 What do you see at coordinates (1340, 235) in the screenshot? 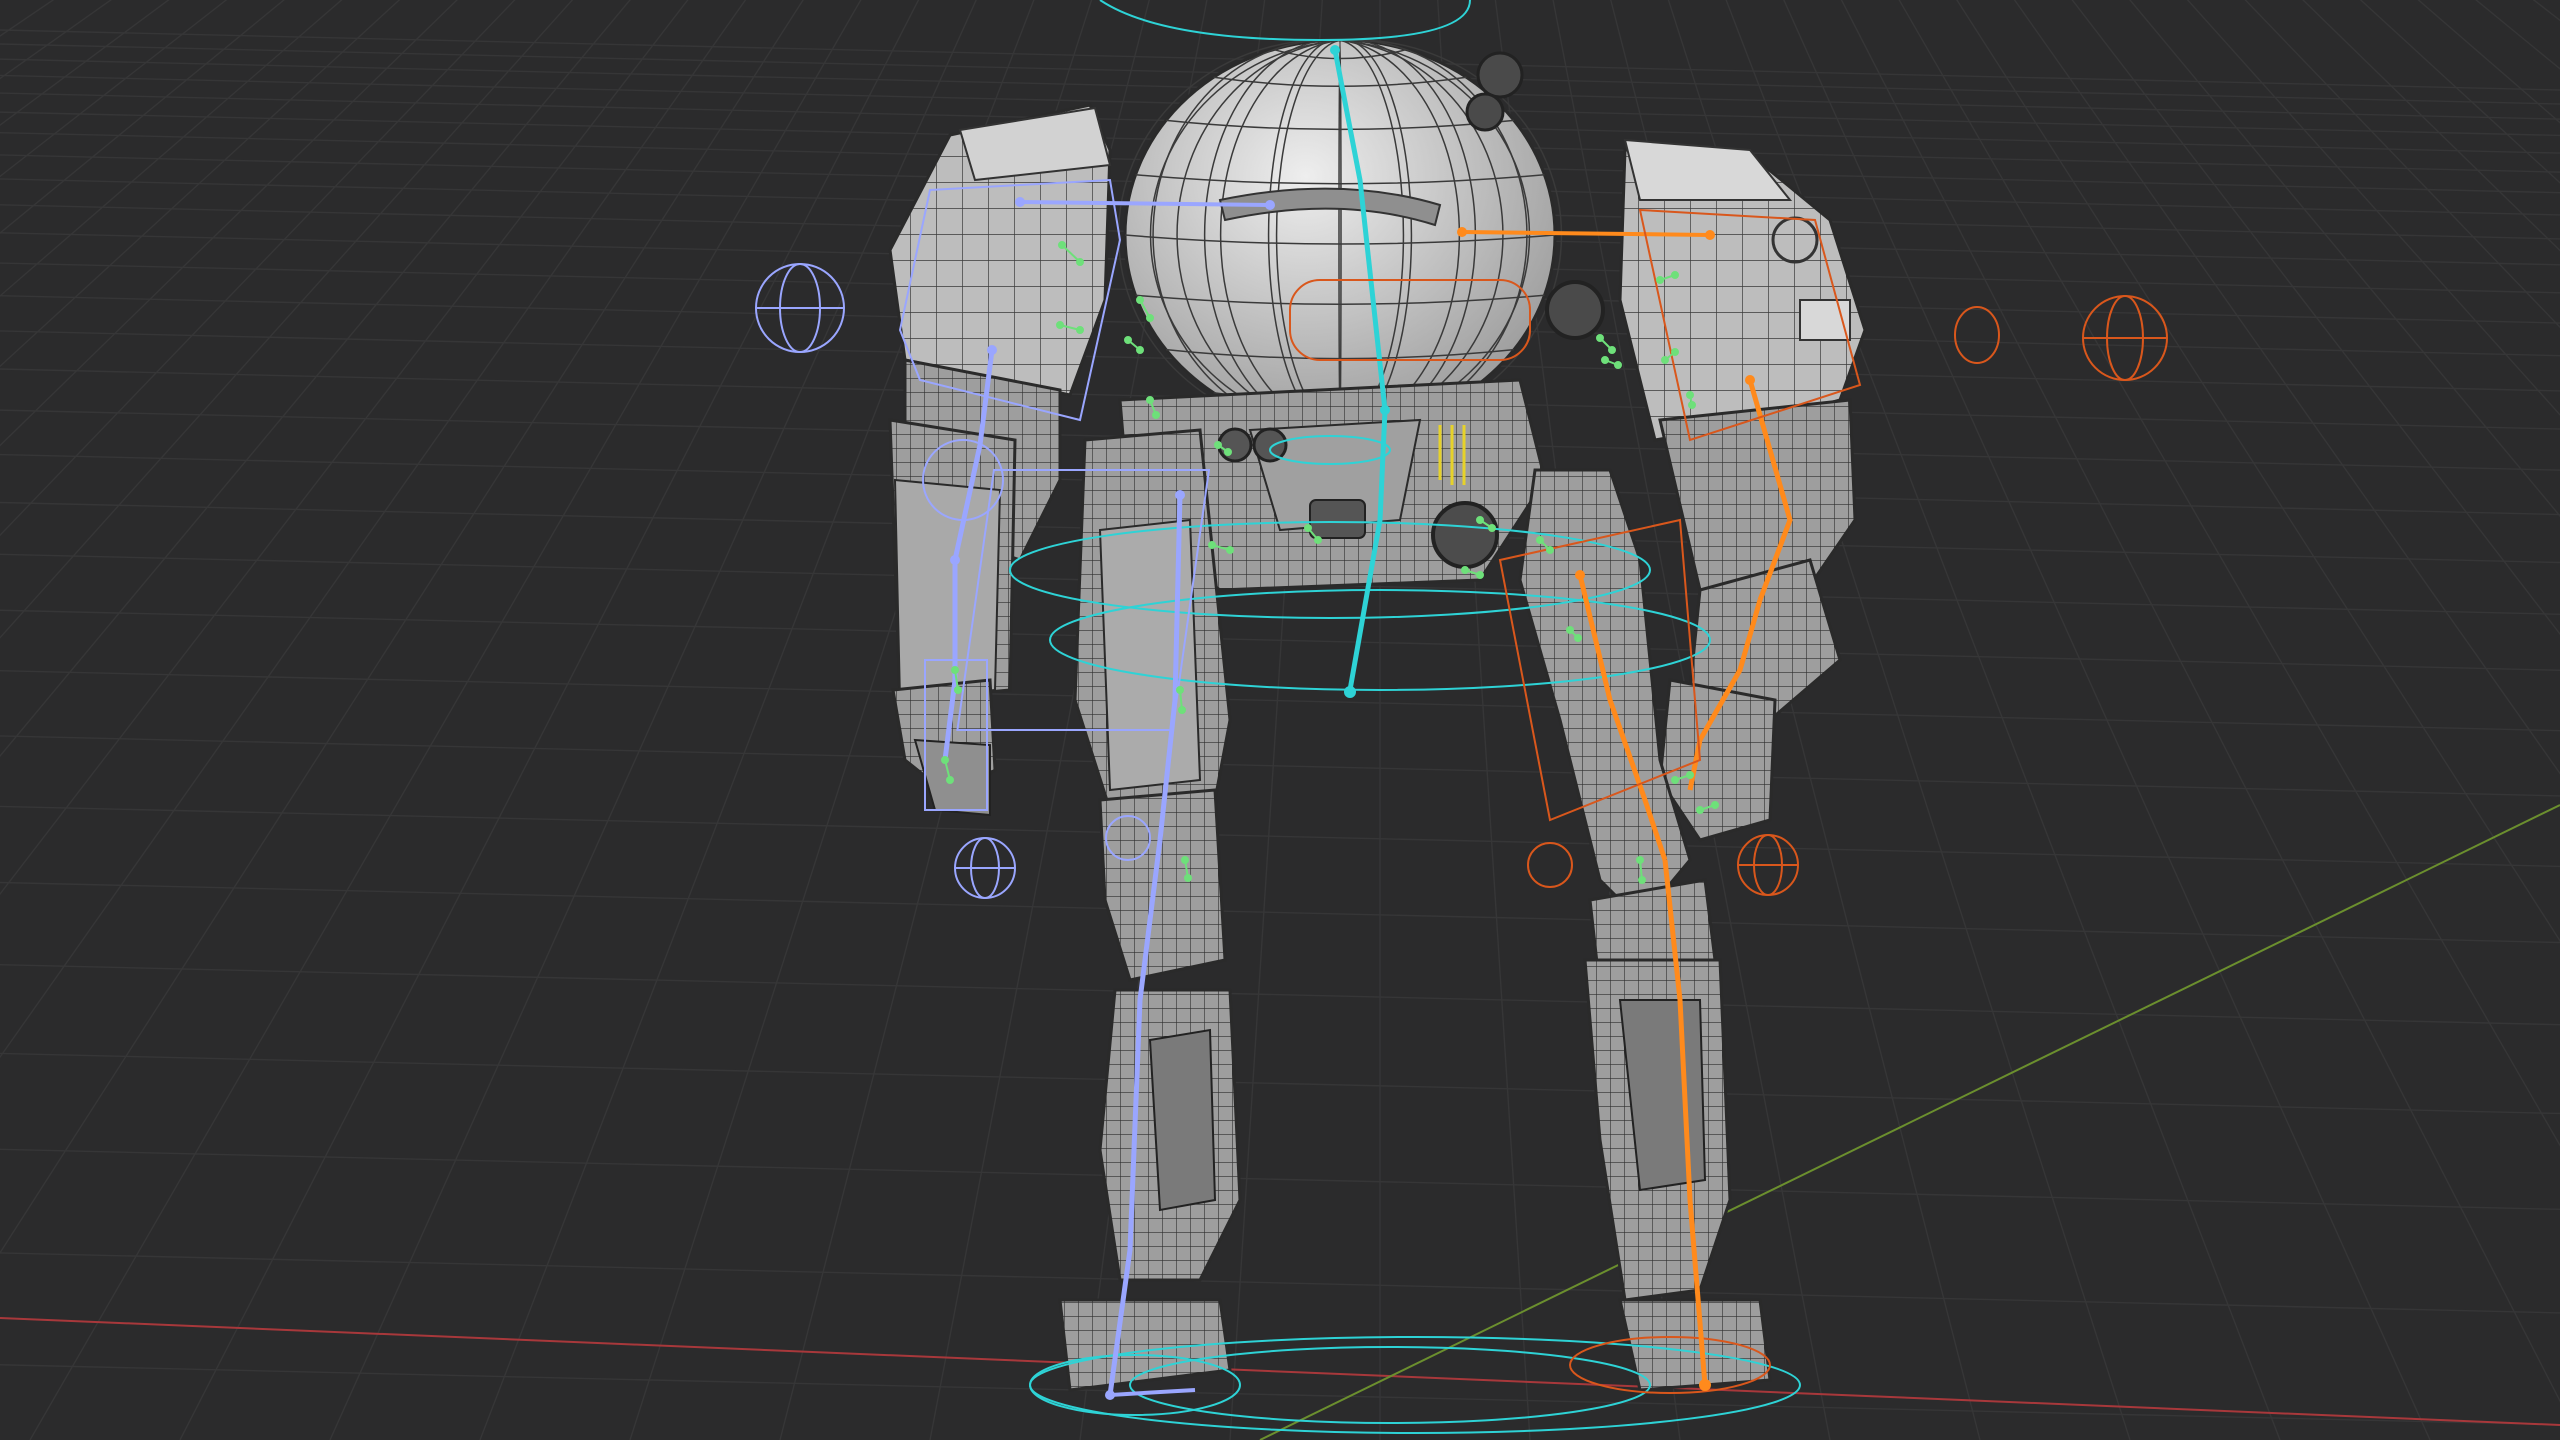
I see `head-mesh` at bounding box center [1340, 235].